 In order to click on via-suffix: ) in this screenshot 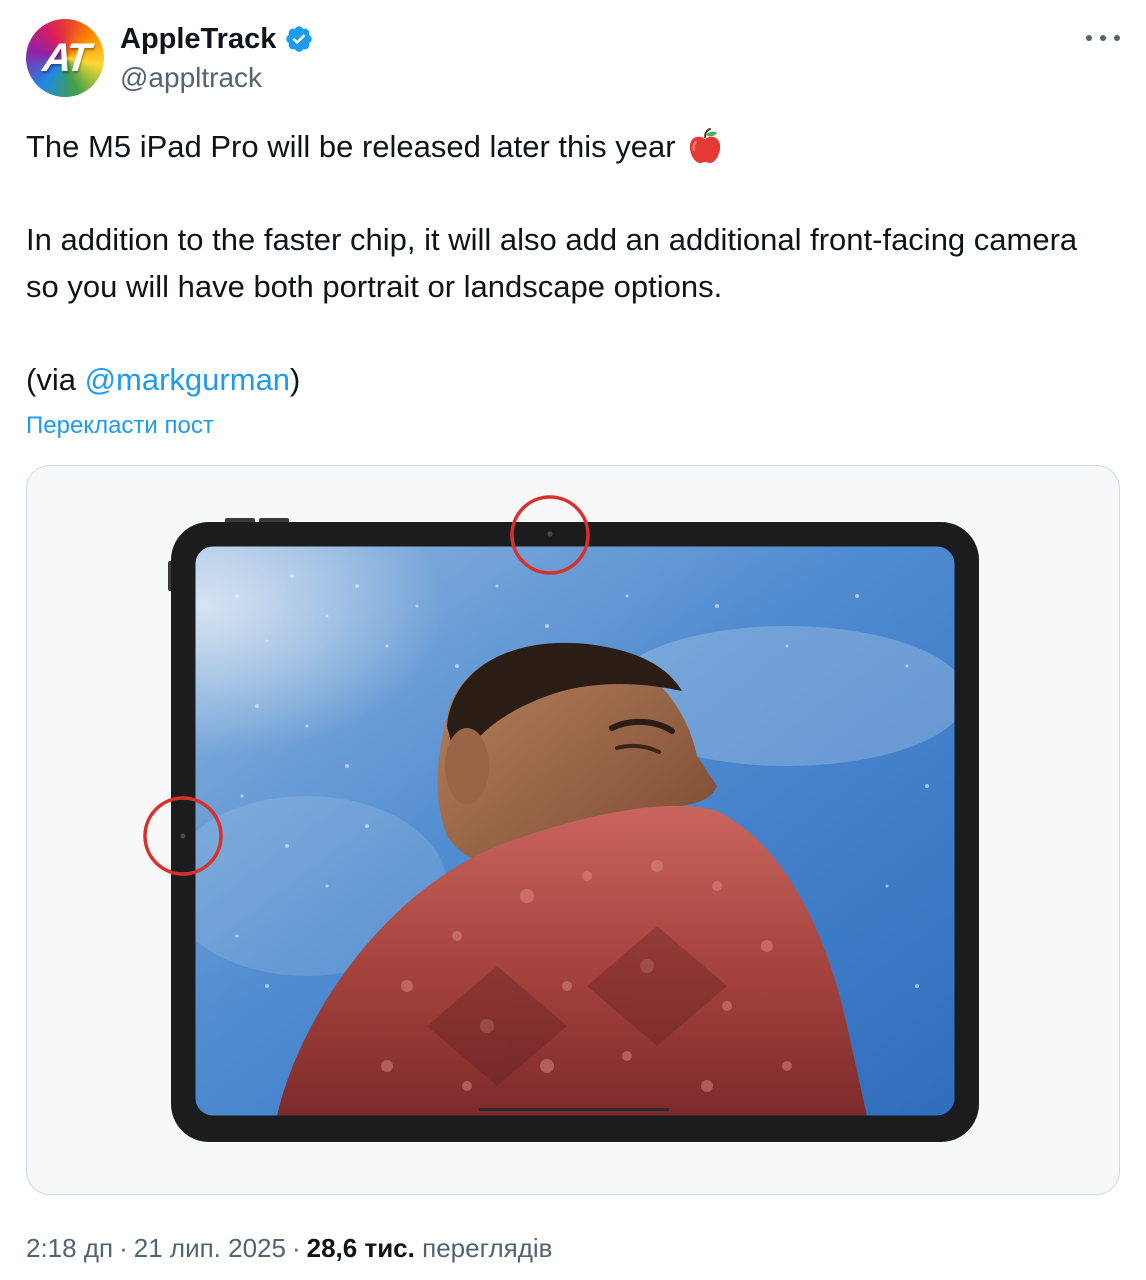, I will do `click(295, 379)`.